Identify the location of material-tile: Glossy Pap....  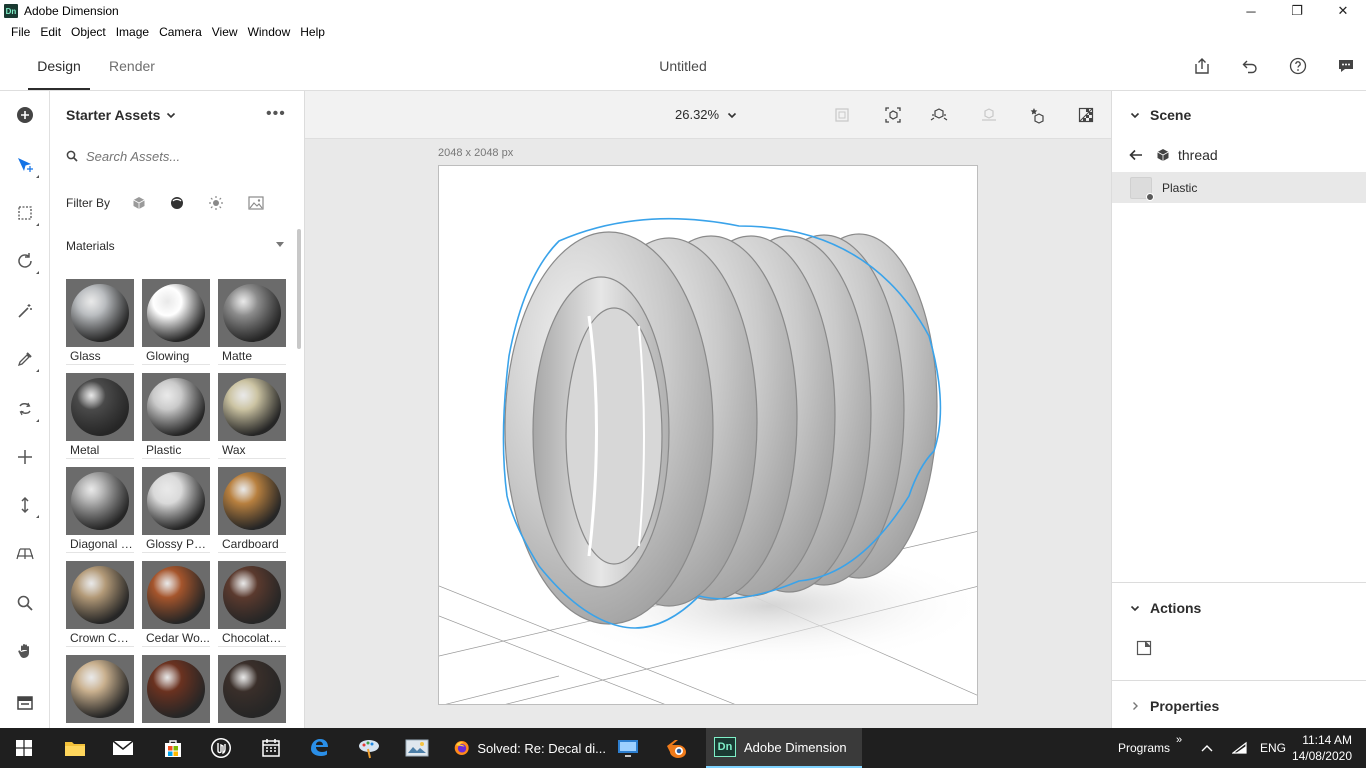
(176, 510).